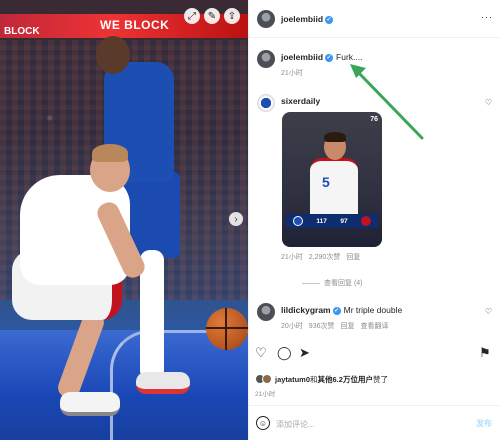 The width and height of the screenshot is (500, 440). I want to click on banner-text: WE BLOCK, so click(135, 25).